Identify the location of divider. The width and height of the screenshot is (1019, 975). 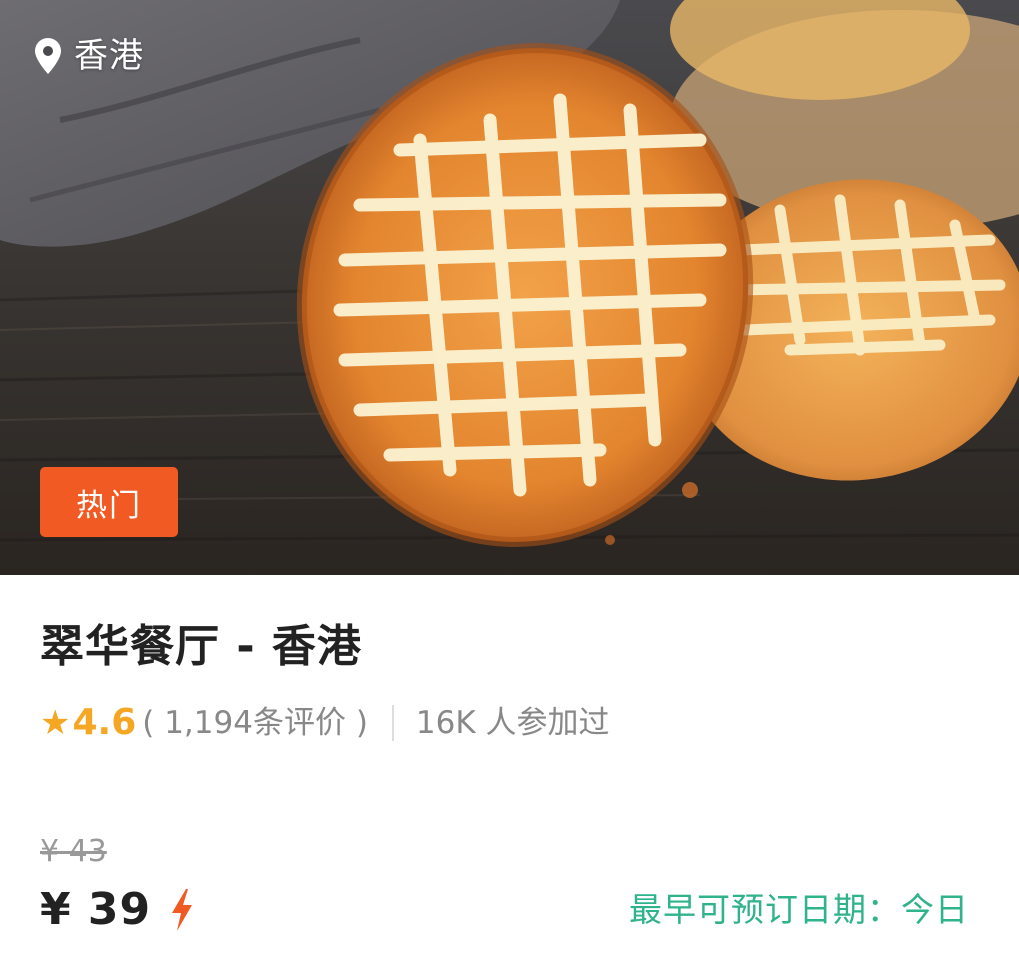
(392, 723).